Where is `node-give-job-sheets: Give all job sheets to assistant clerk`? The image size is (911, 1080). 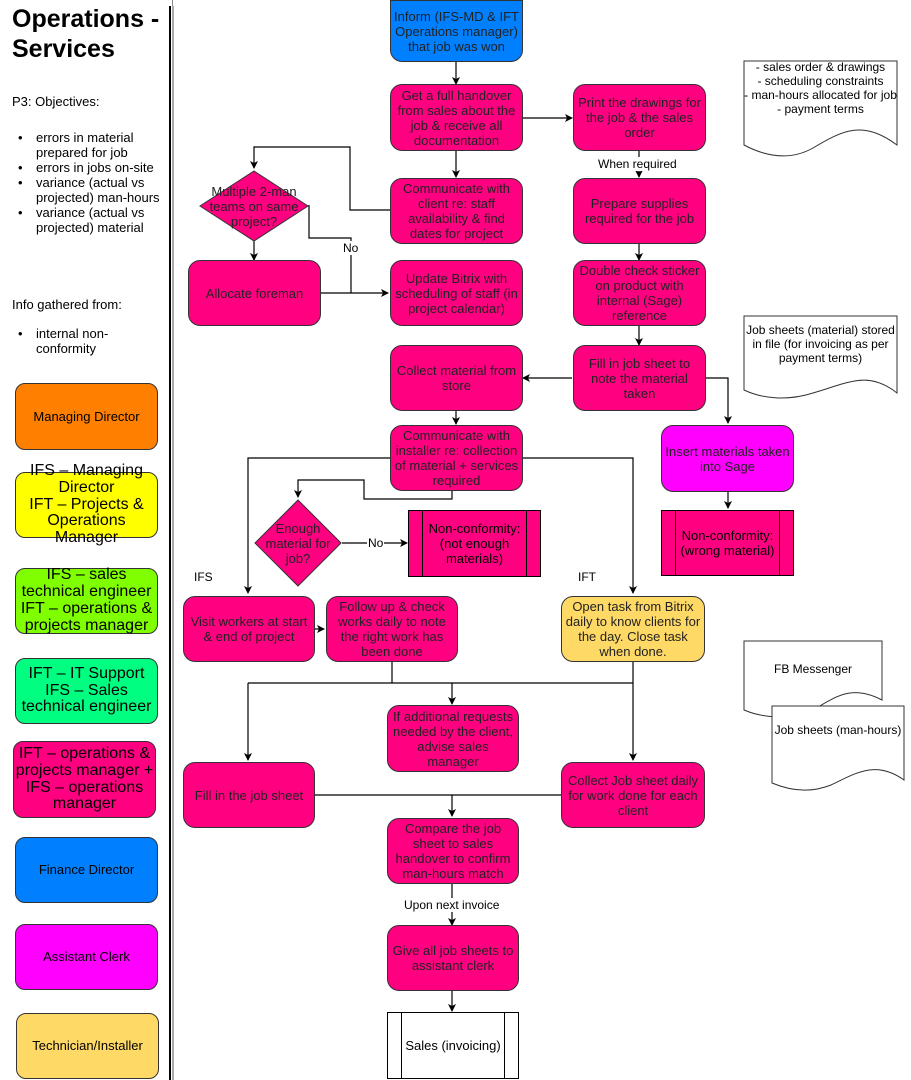
node-give-job-sheets: Give all job sheets to assistant clerk is located at coordinates (453, 958).